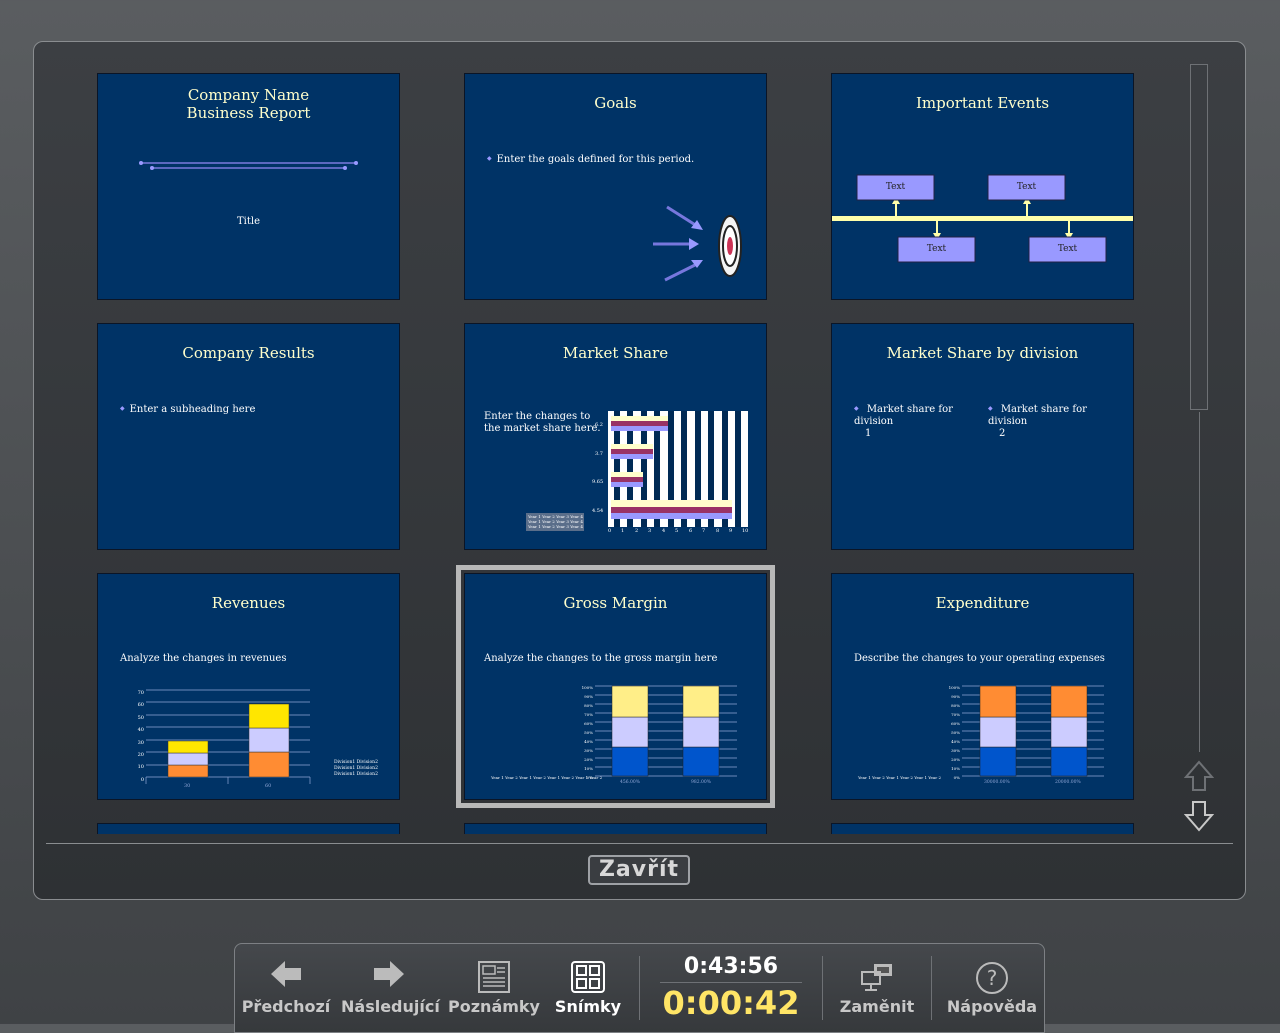  I want to click on help-icon: ?, so click(992, 978).